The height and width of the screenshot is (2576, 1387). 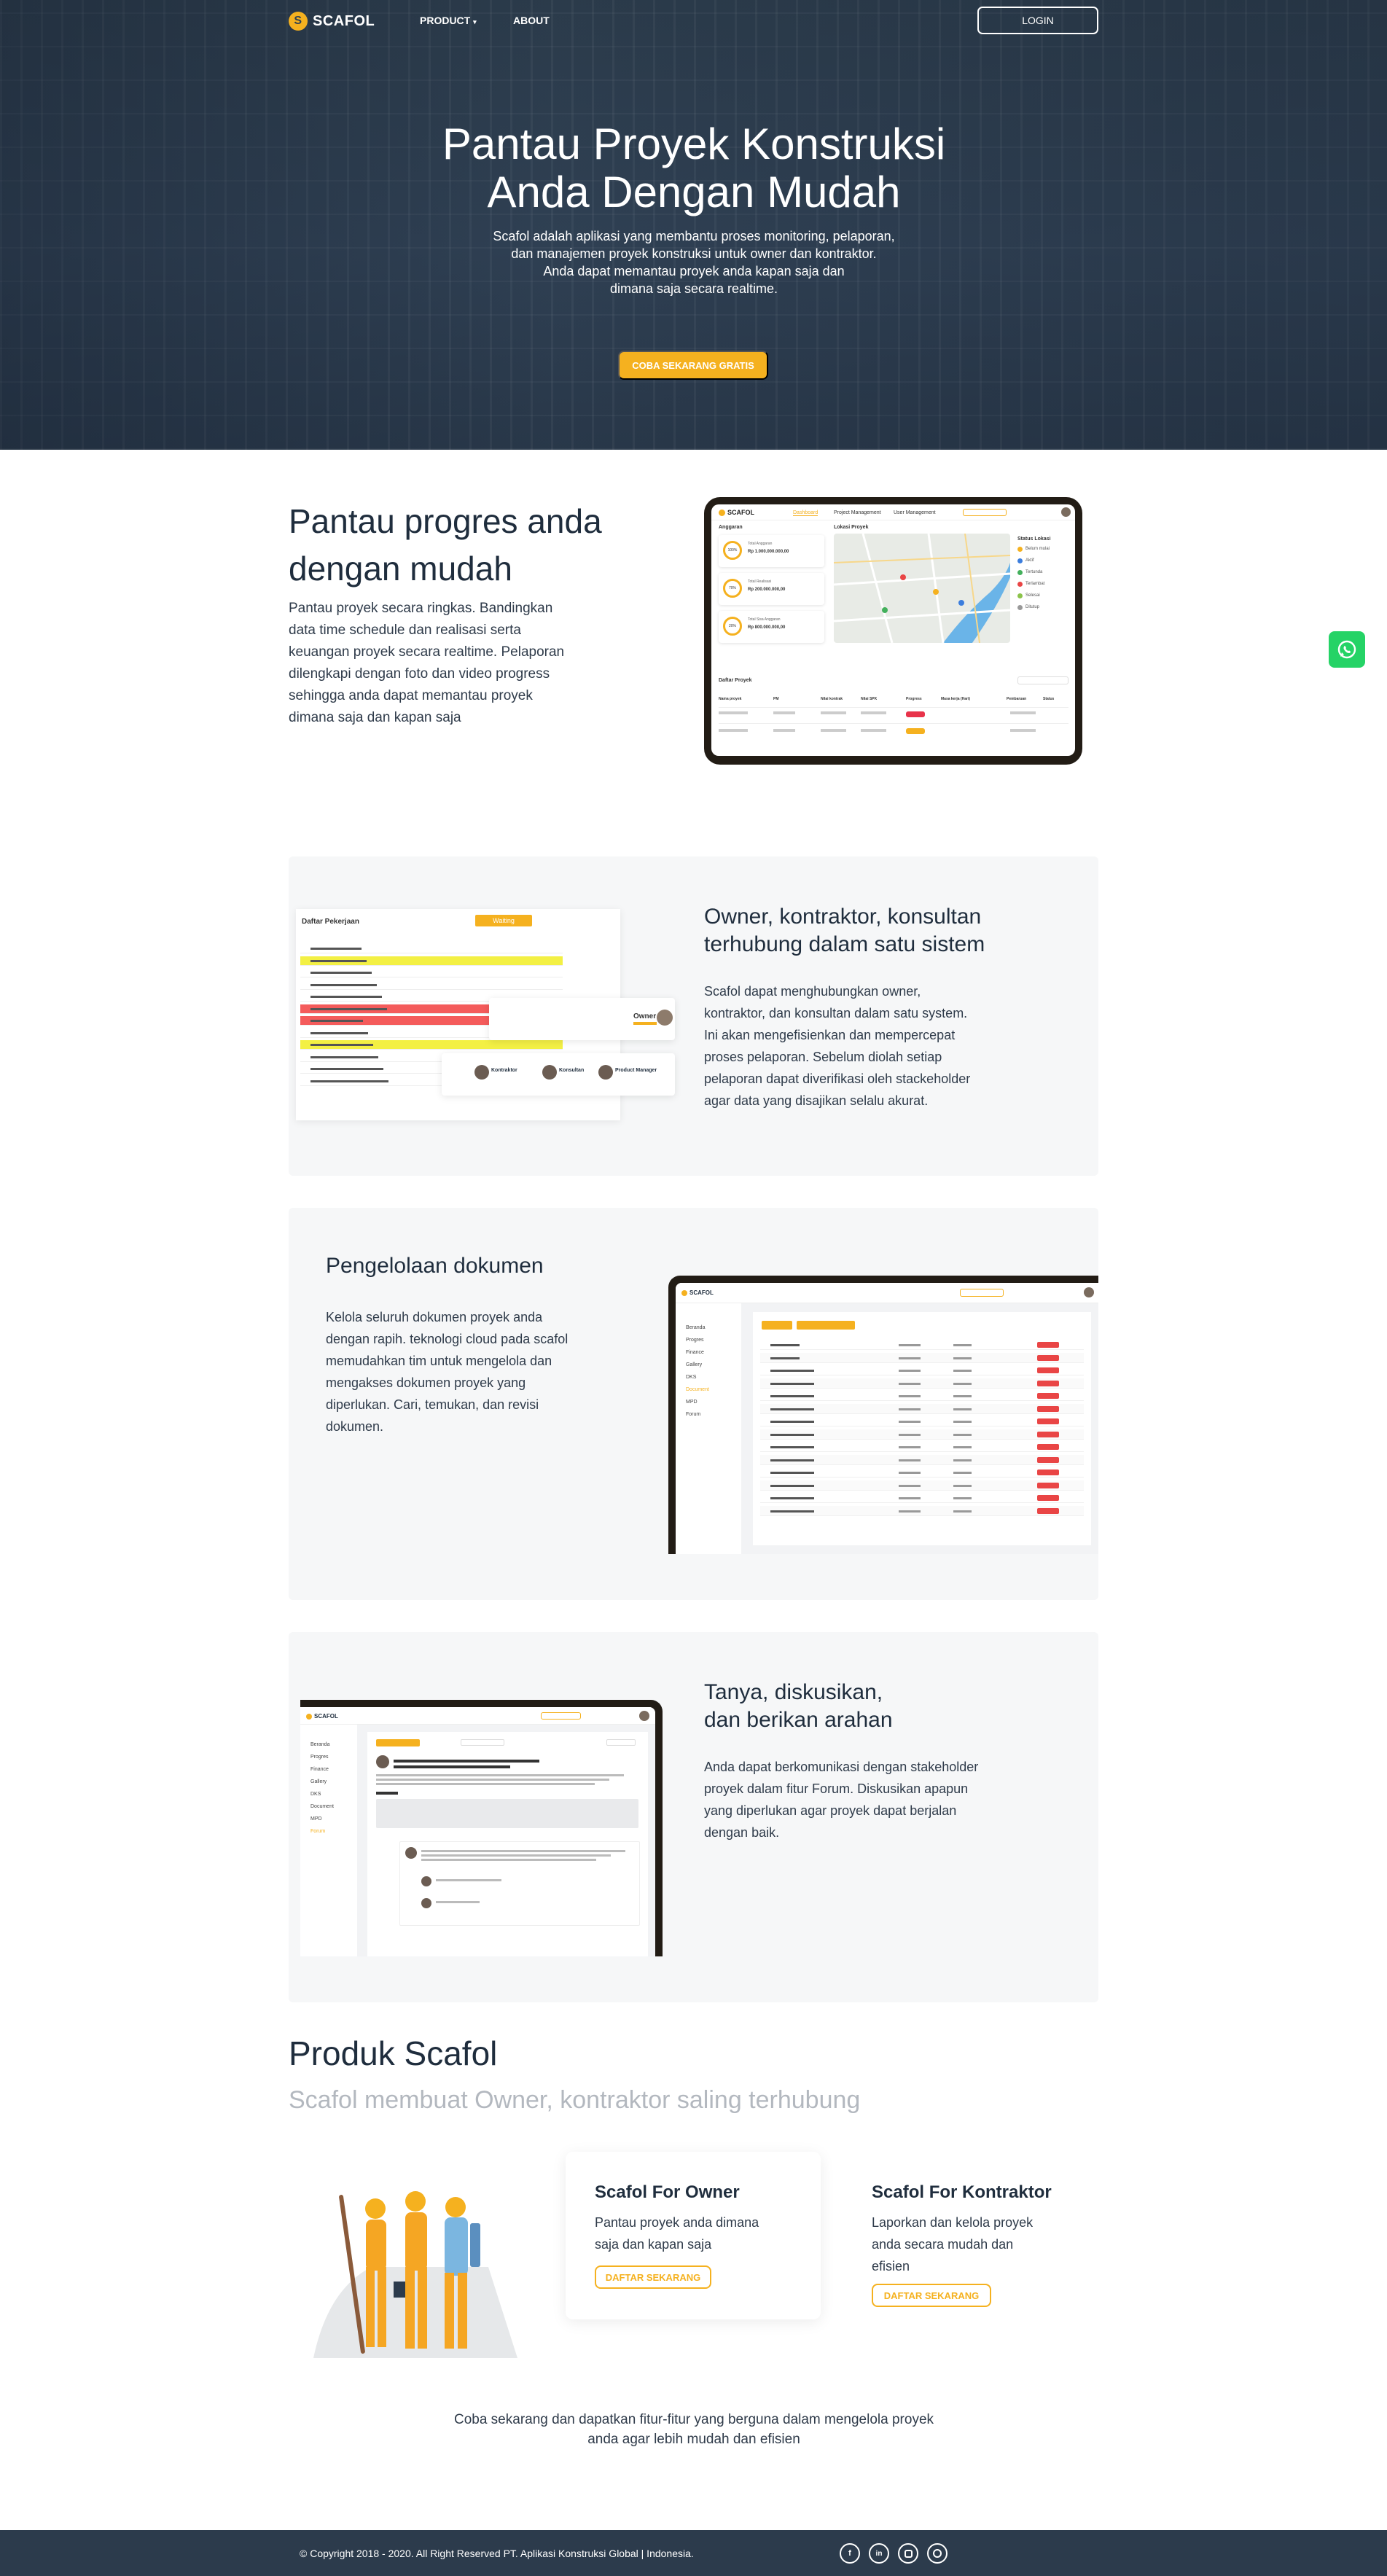 What do you see at coordinates (1049, 699) in the screenshot?
I see `table-header-cell: Status` at bounding box center [1049, 699].